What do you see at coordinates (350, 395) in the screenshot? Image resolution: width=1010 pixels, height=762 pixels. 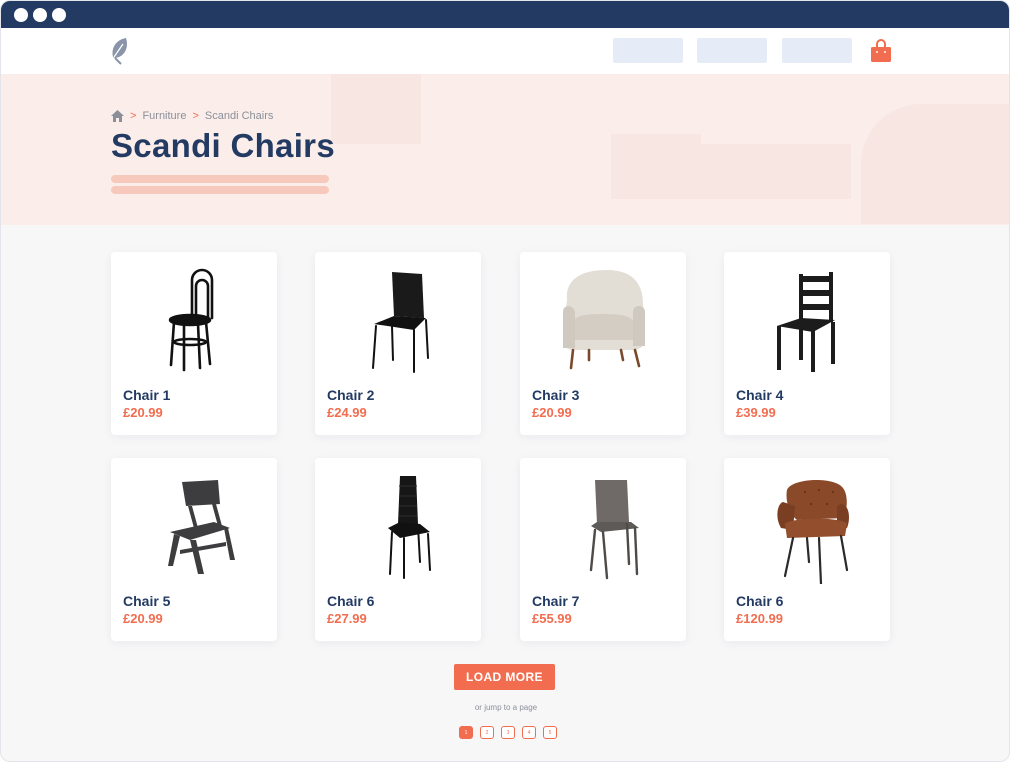 I see `product-name: Chair 2` at bounding box center [350, 395].